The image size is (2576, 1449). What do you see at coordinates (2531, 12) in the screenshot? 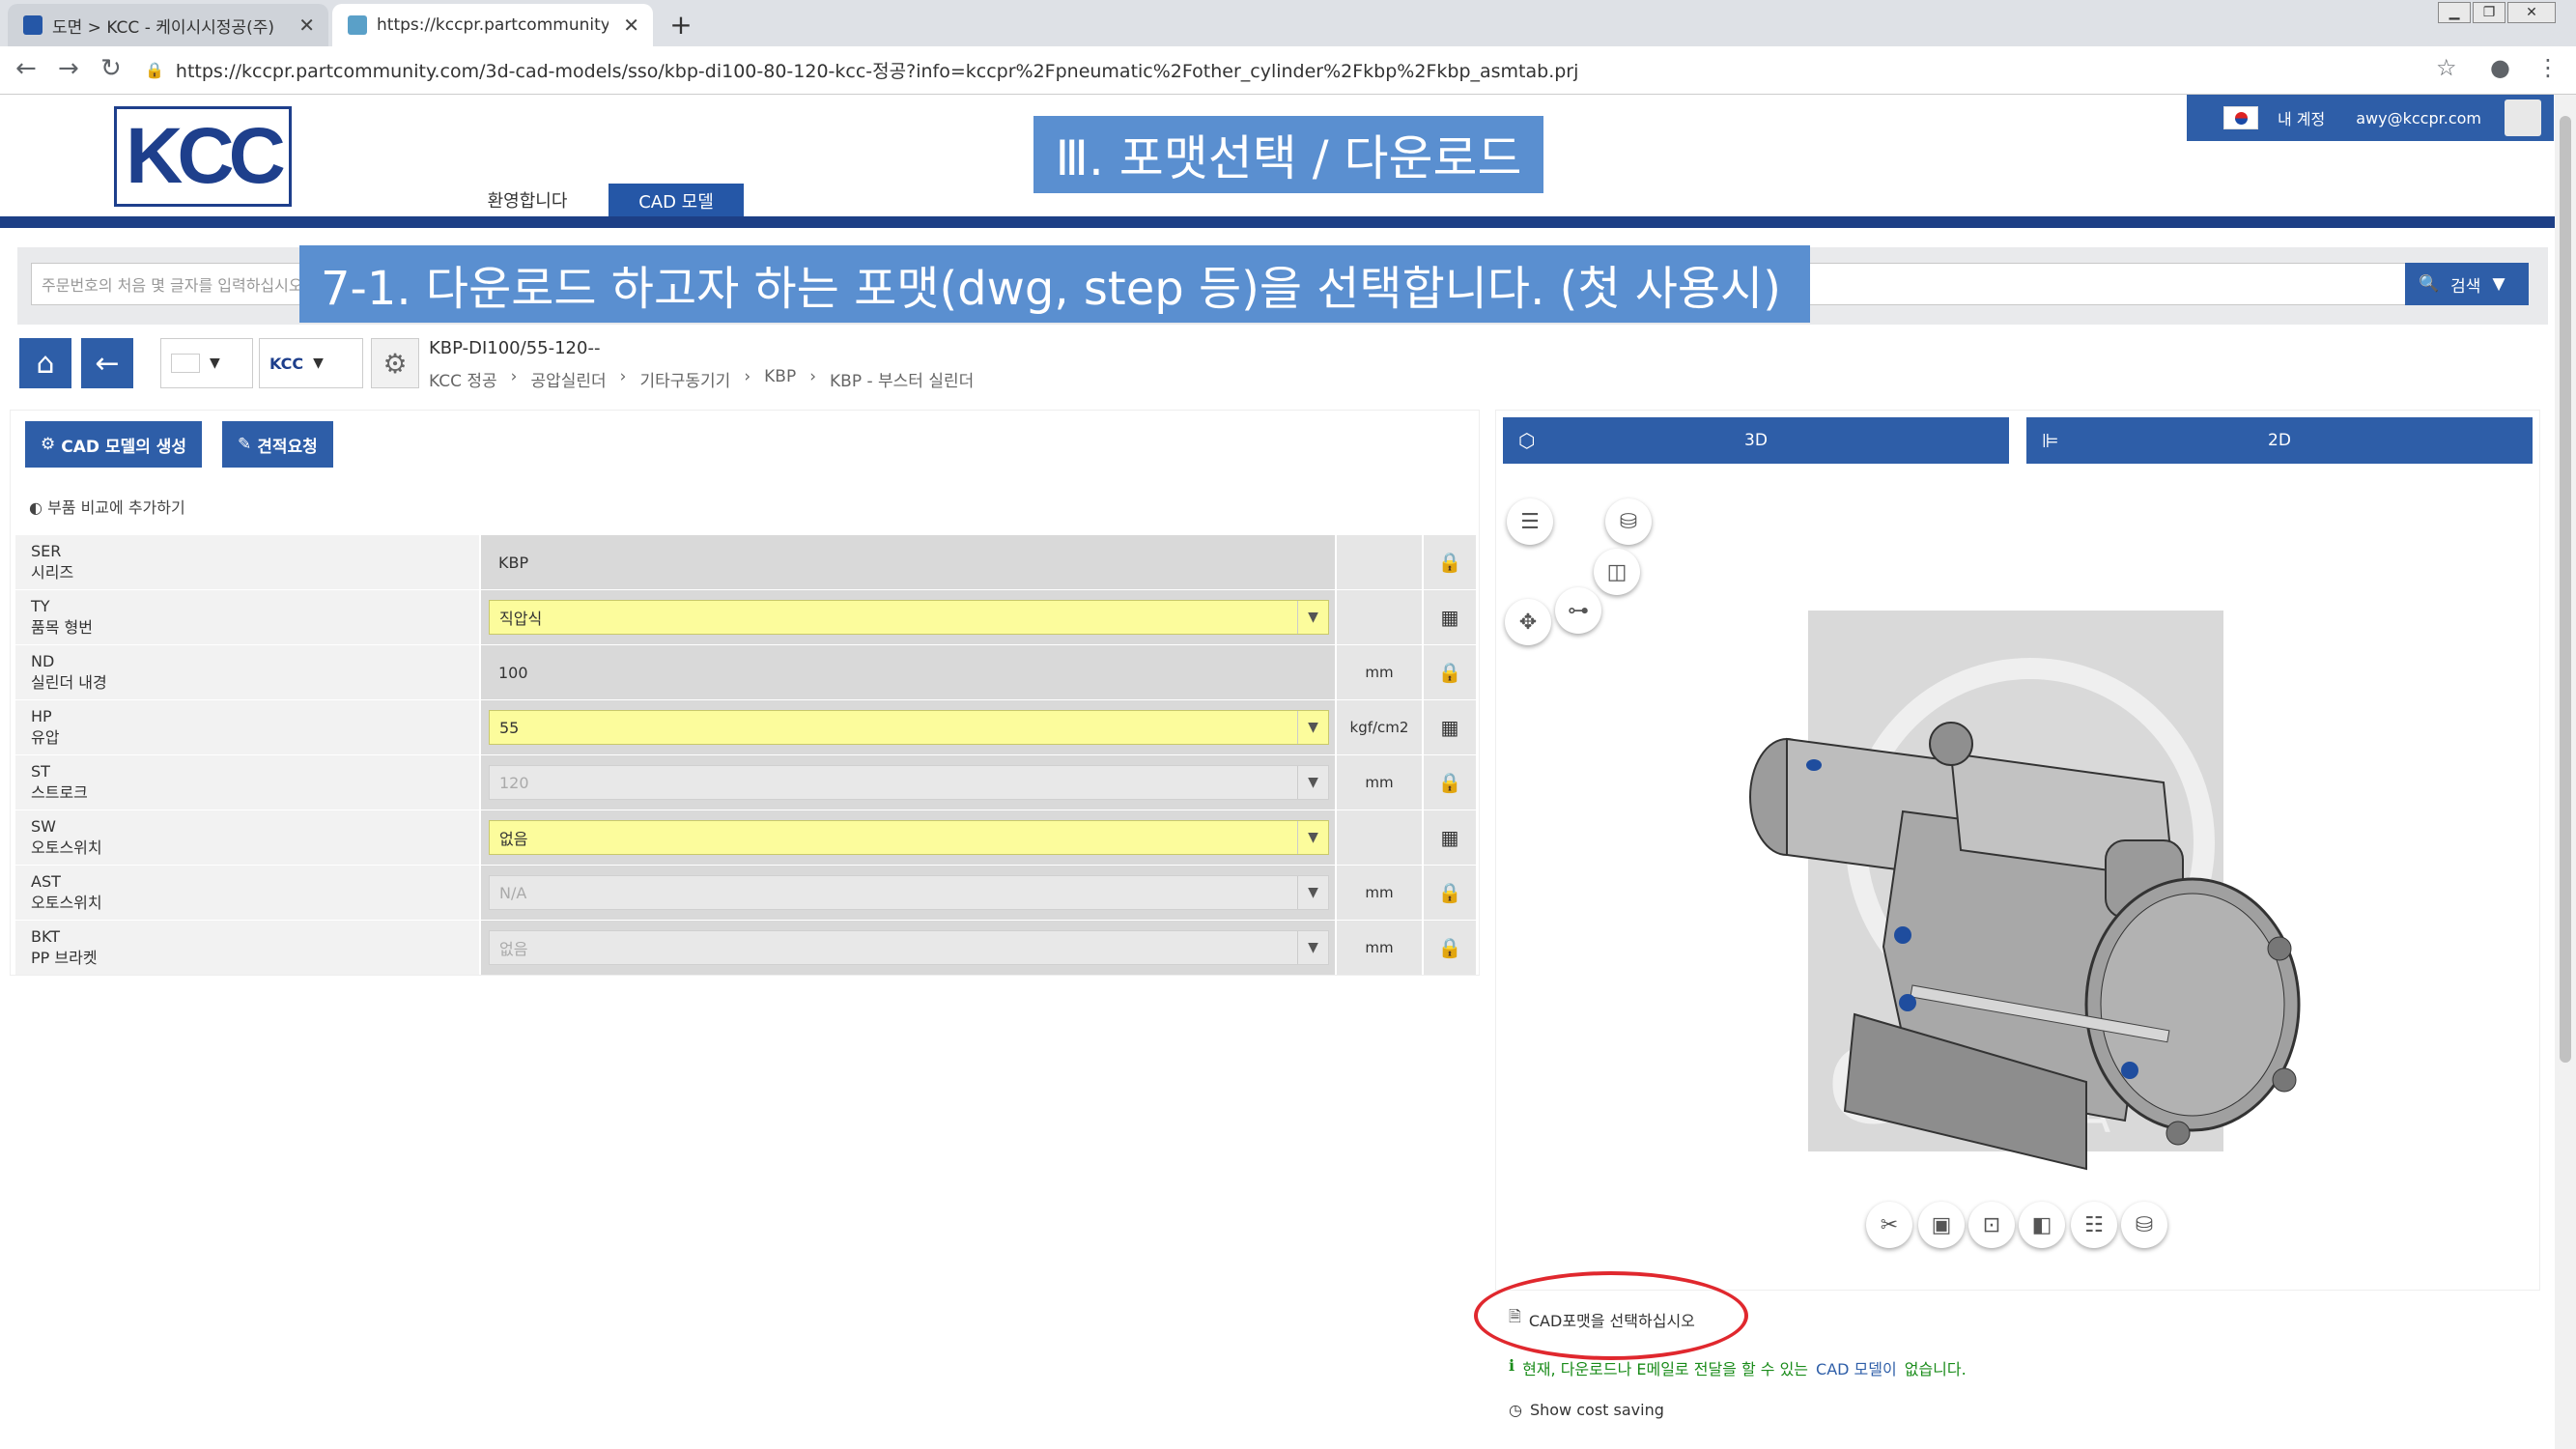
I see `close-window-icon: ✕` at bounding box center [2531, 12].